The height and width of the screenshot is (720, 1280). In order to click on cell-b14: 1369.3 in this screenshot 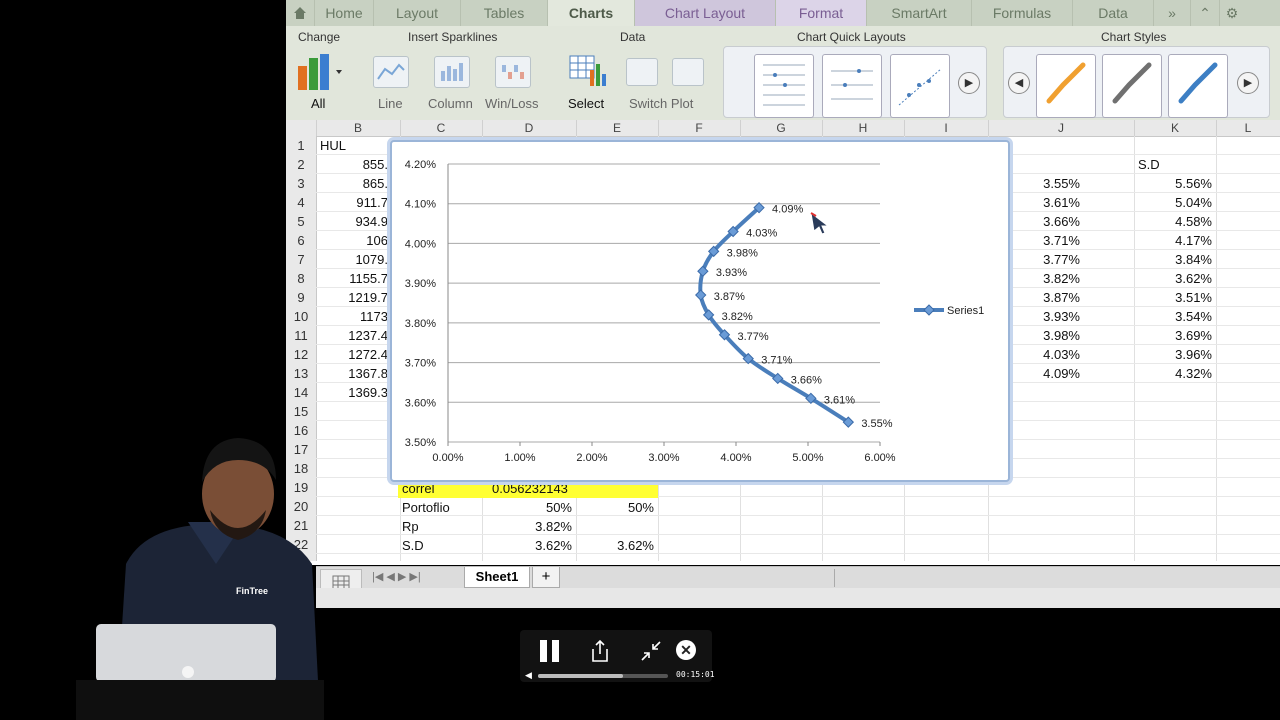, I will do `click(352, 392)`.